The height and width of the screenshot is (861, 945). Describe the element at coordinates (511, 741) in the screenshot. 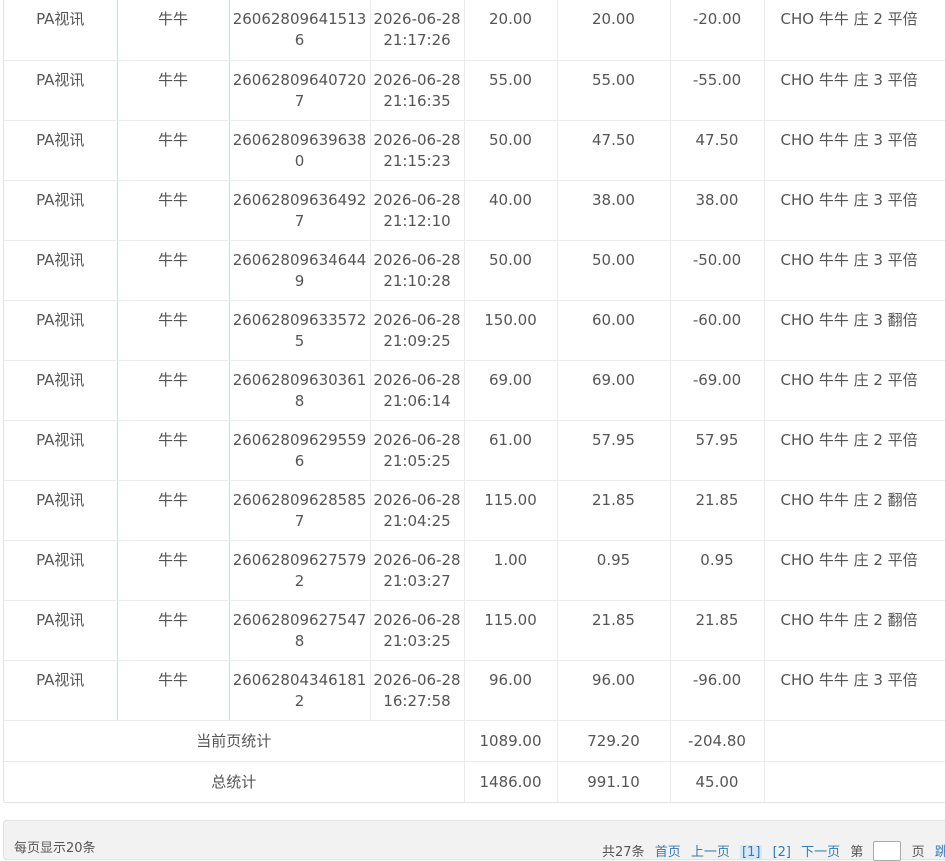

I see `current-page-bet-total: 1089.00` at that location.